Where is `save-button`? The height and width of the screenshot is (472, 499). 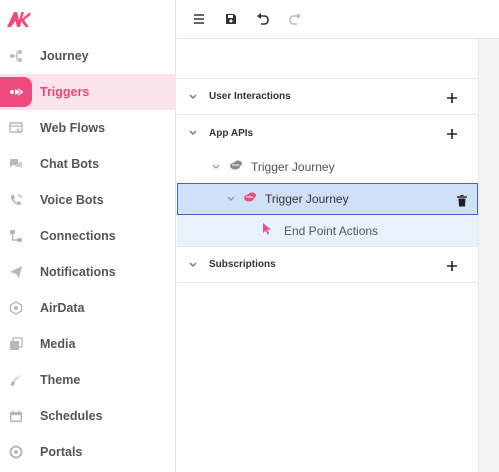 save-button is located at coordinates (231, 19).